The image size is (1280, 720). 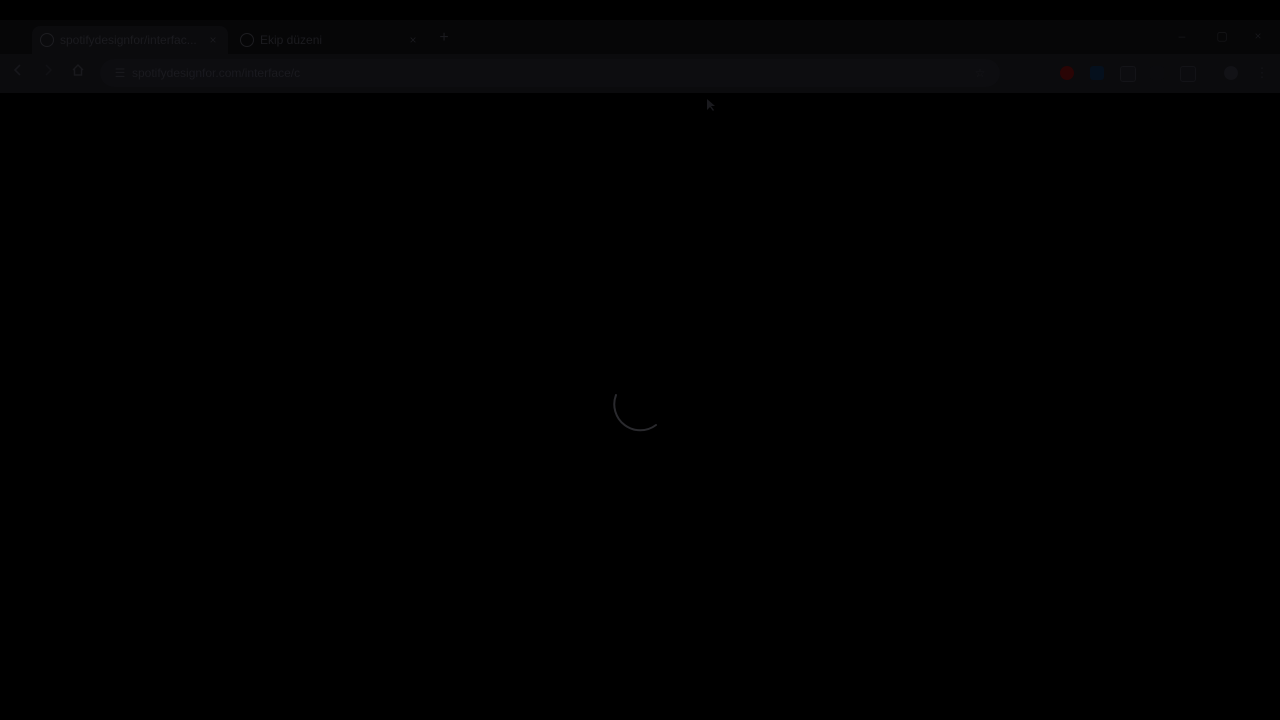 I want to click on minimize-button: –, so click(x=1182, y=36).